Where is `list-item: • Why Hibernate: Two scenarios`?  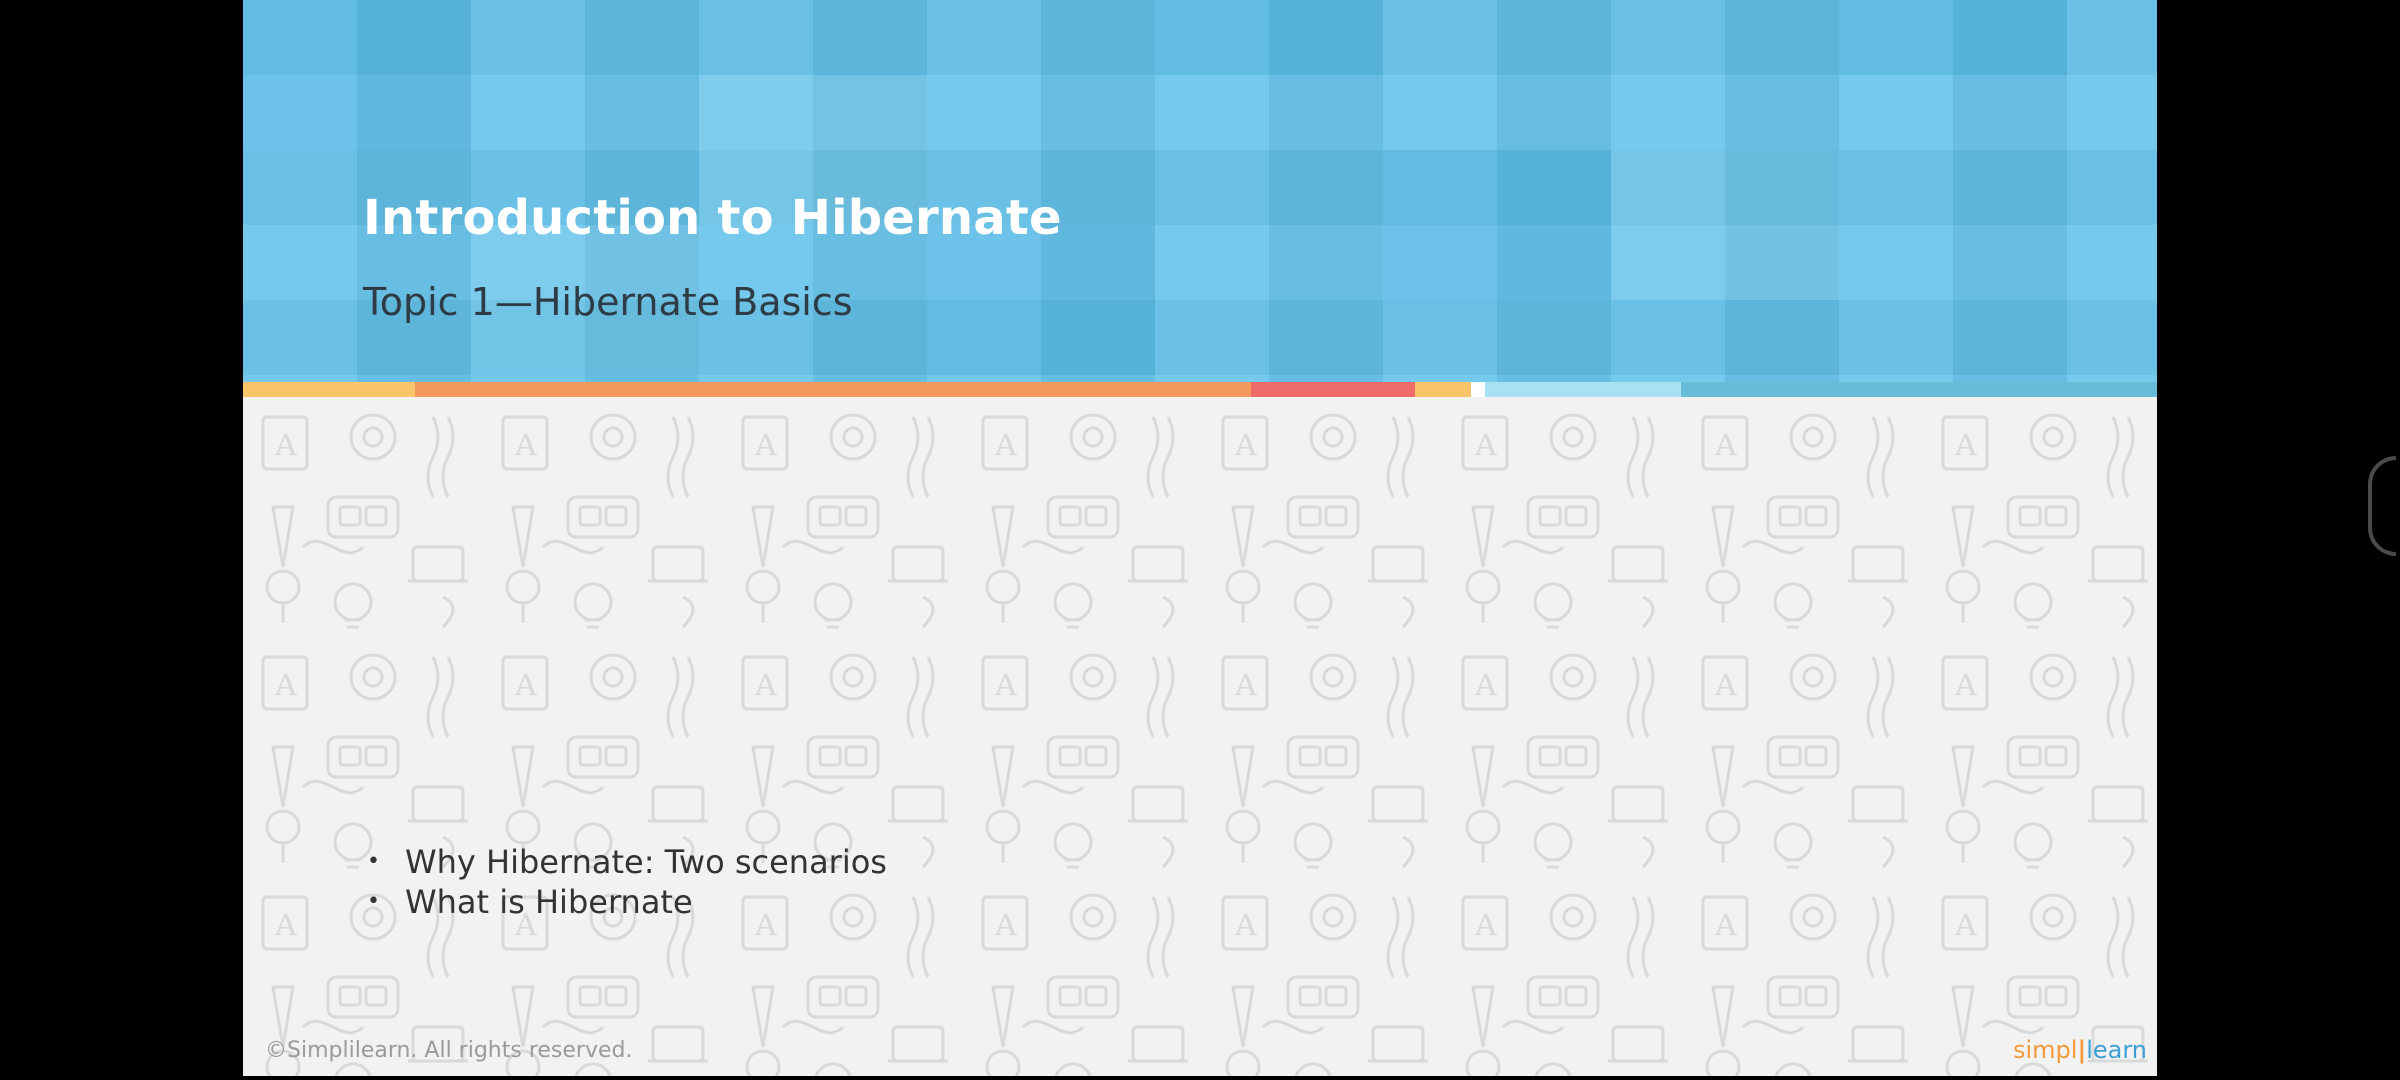 list-item: • Why Hibernate: Two scenarios is located at coordinates (625, 862).